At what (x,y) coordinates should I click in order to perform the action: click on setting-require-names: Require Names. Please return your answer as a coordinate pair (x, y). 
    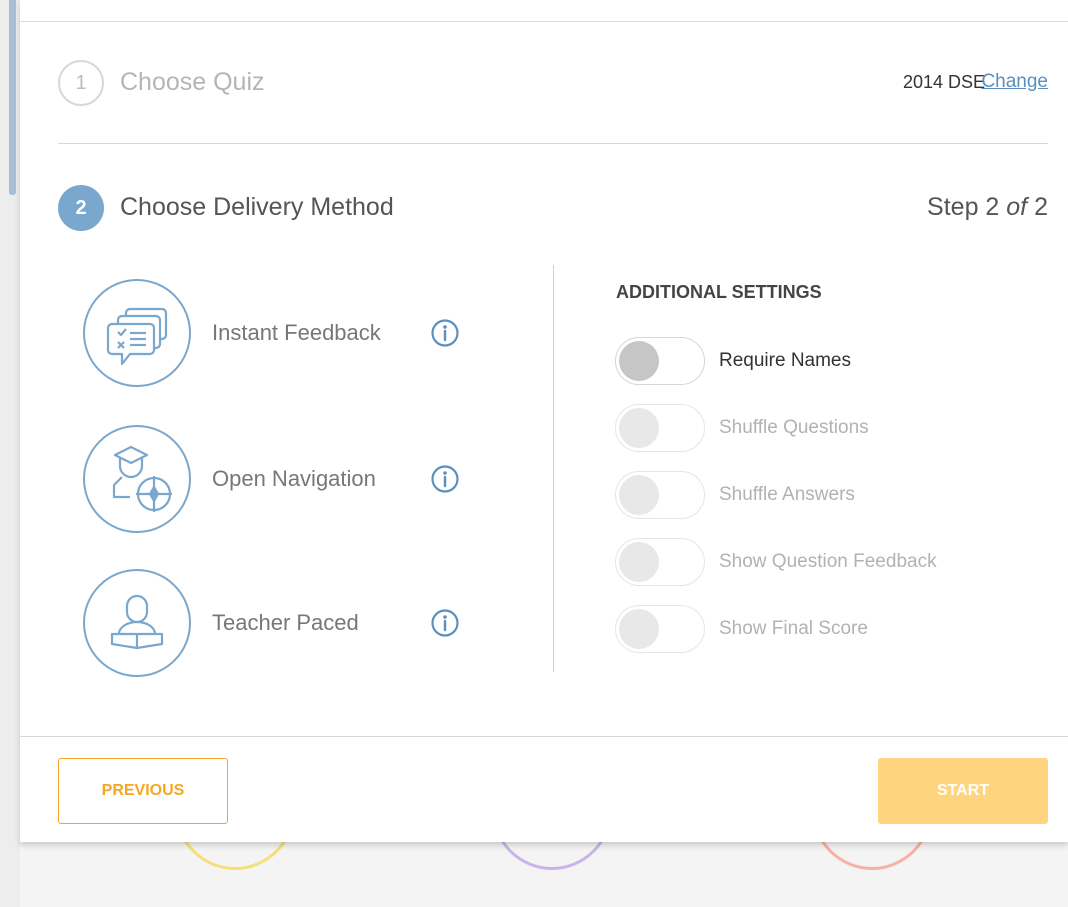
    Looking at the image, I should click on (825, 361).